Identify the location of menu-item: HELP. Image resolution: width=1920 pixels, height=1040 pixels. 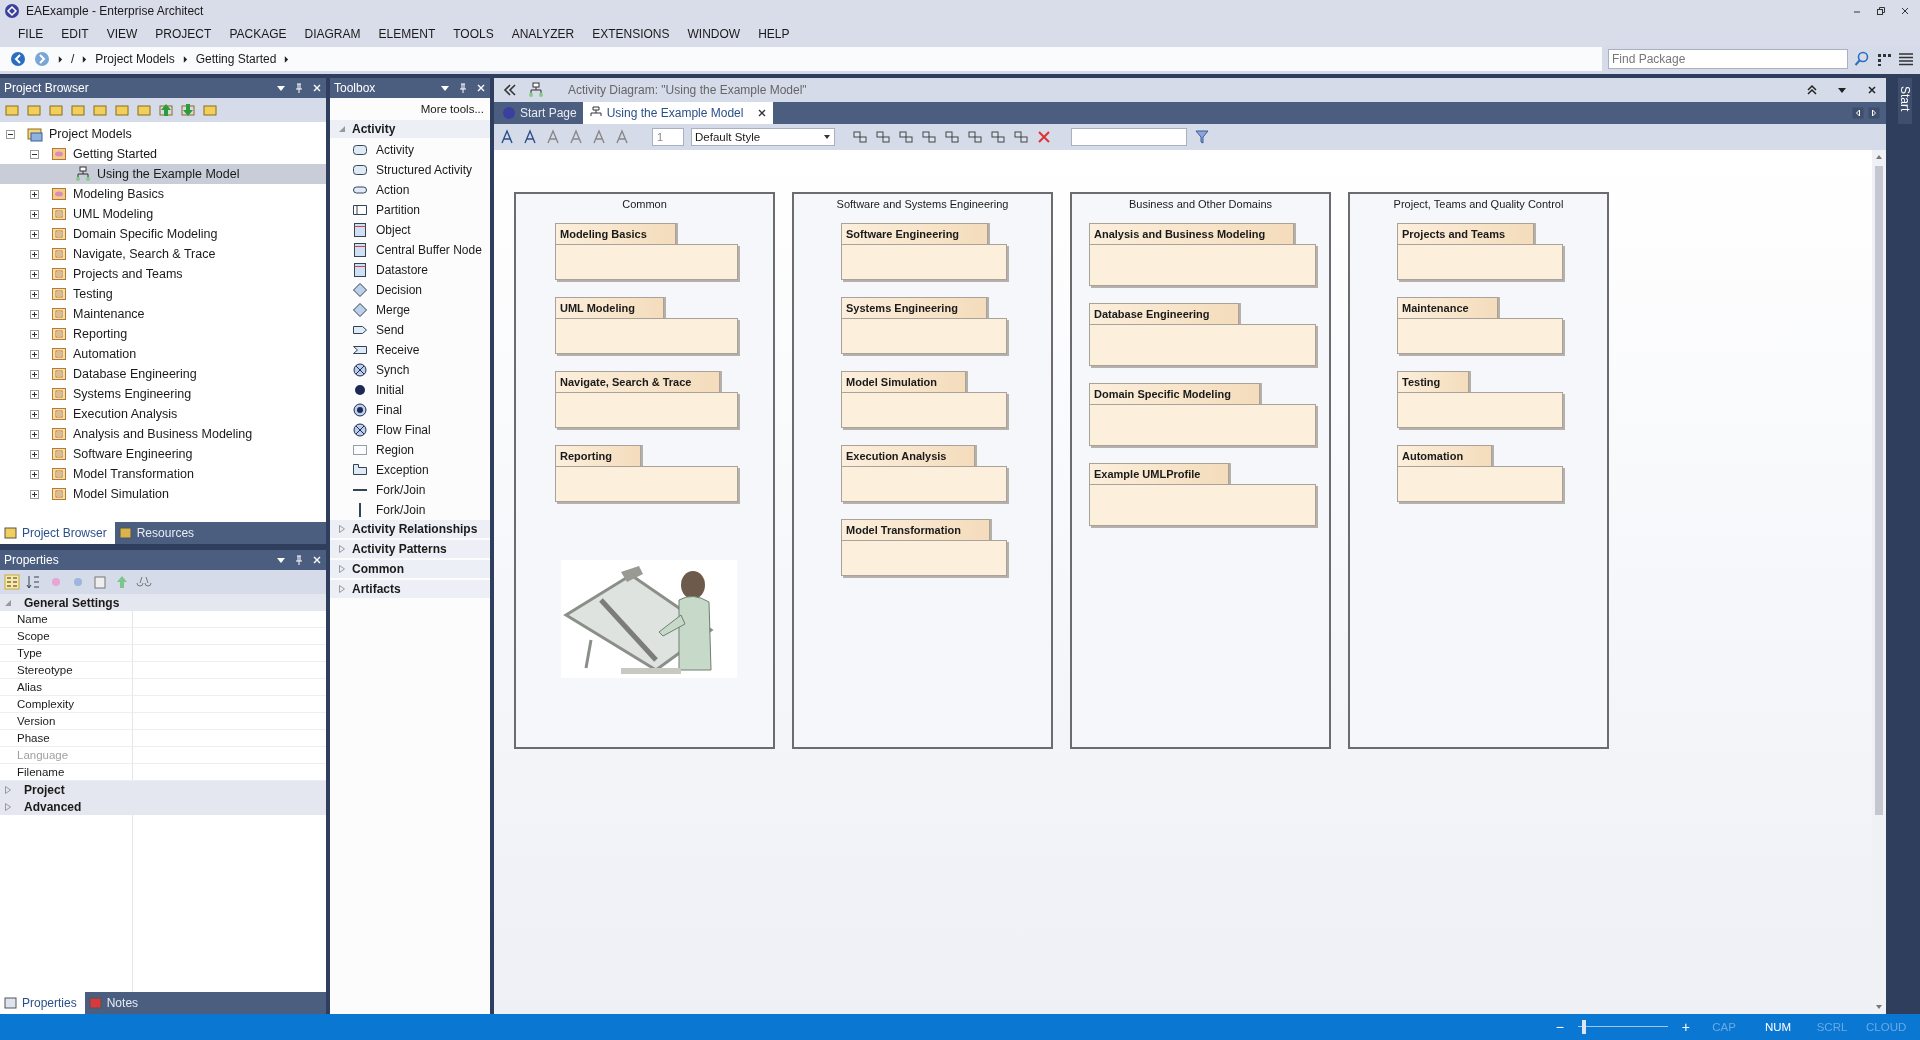
(774, 34).